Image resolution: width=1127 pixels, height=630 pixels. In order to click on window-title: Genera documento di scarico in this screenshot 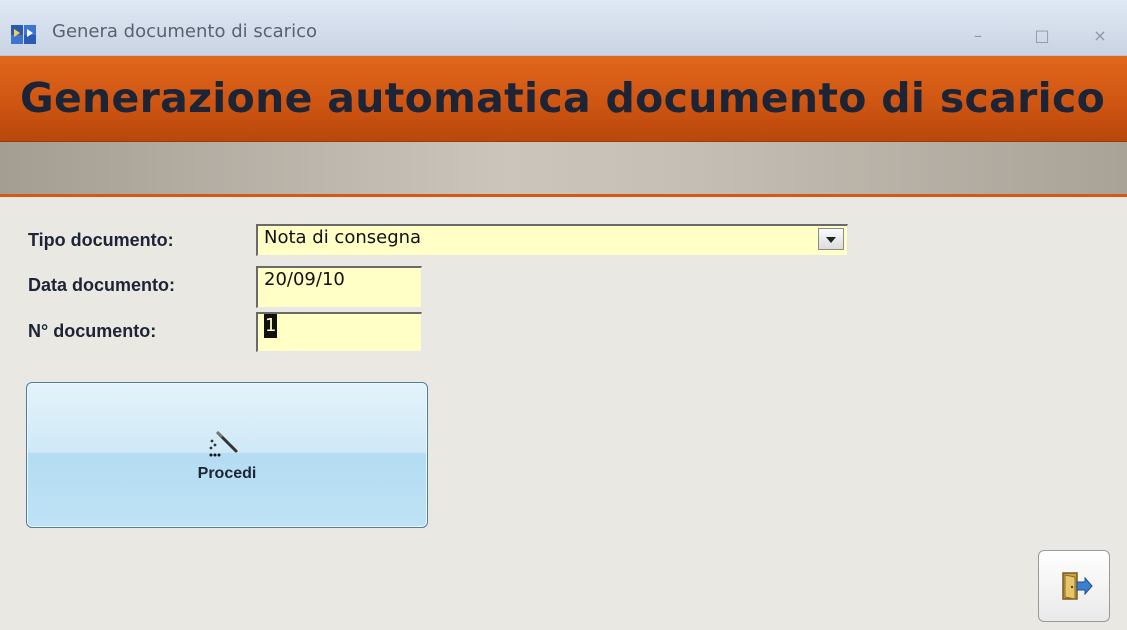, I will do `click(184, 31)`.